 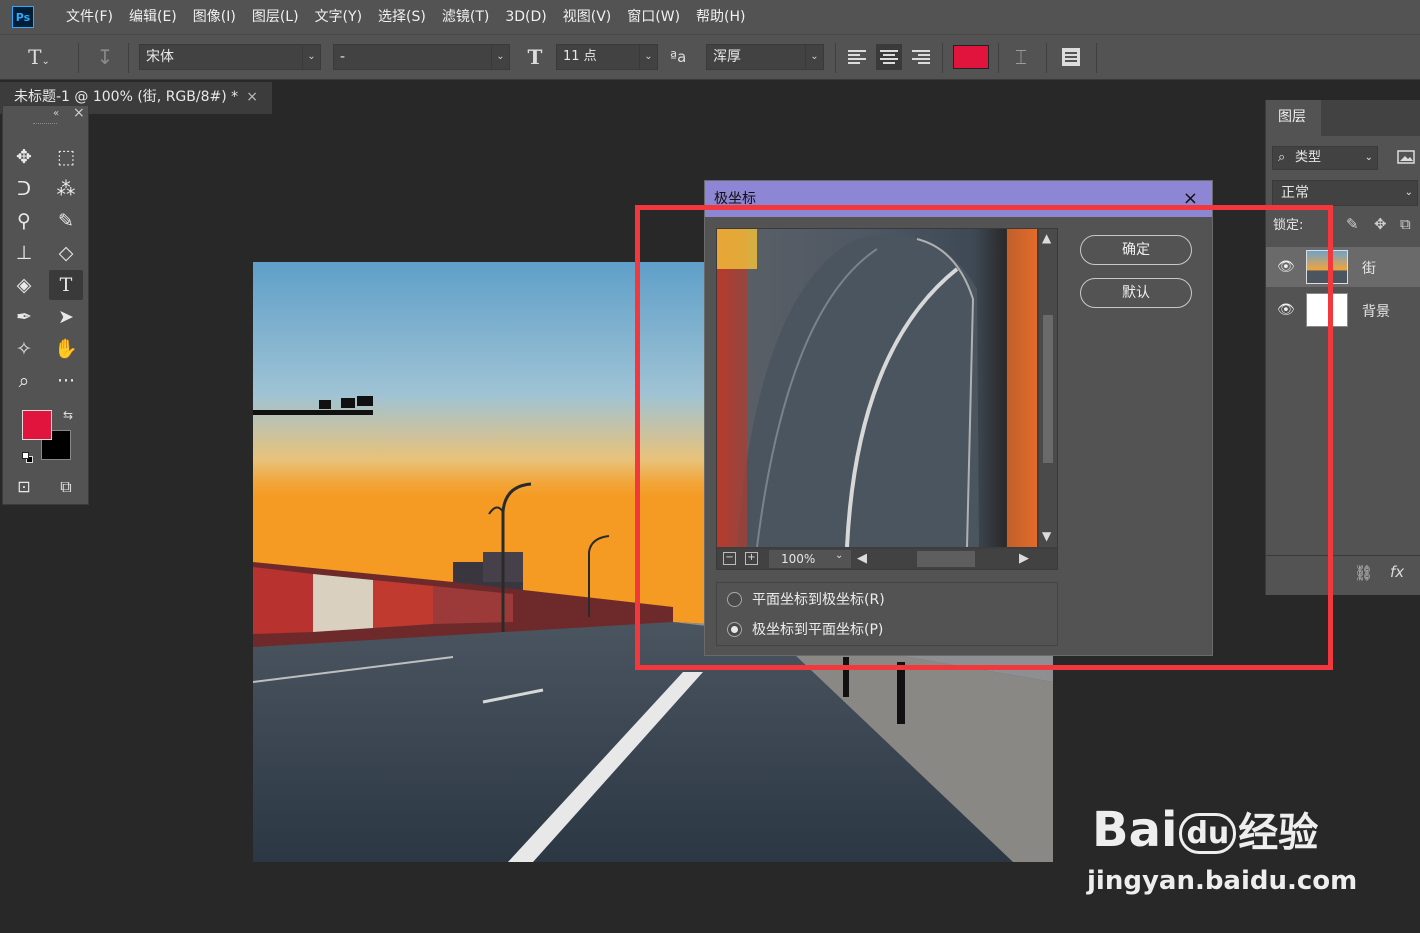 I want to click on options-bar: T⌄ ↧ 宋体 ⌄ - ⌄ T 11 点 ⌄ ªa 浑厚 ⌄ ⌶, so click(x=710, y=57).